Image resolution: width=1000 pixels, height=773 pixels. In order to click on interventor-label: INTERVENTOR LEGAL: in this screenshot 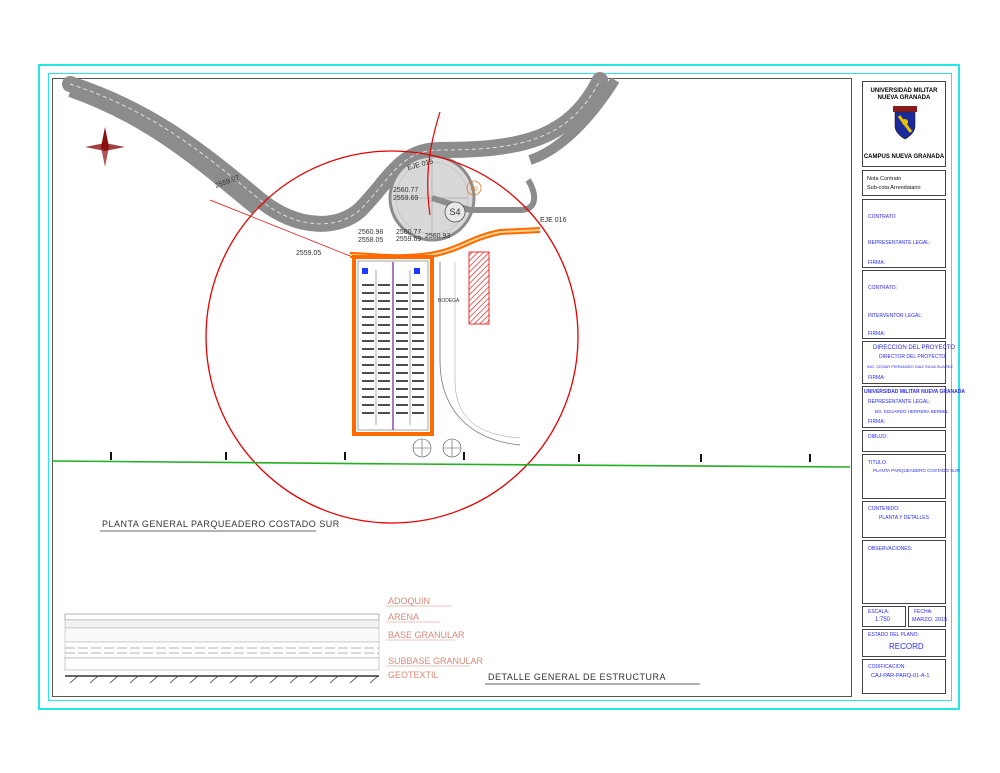, I will do `click(895, 316)`.